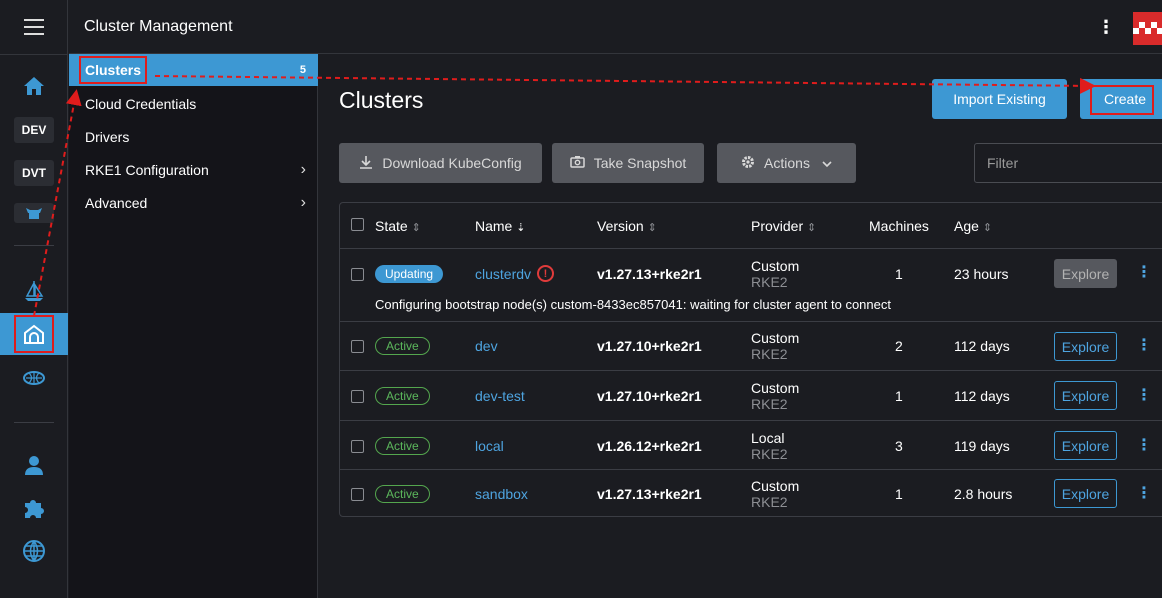 Image resolution: width=1162 pixels, height=598 pixels. I want to click on cluster-dev-chip: DEV, so click(34, 130).